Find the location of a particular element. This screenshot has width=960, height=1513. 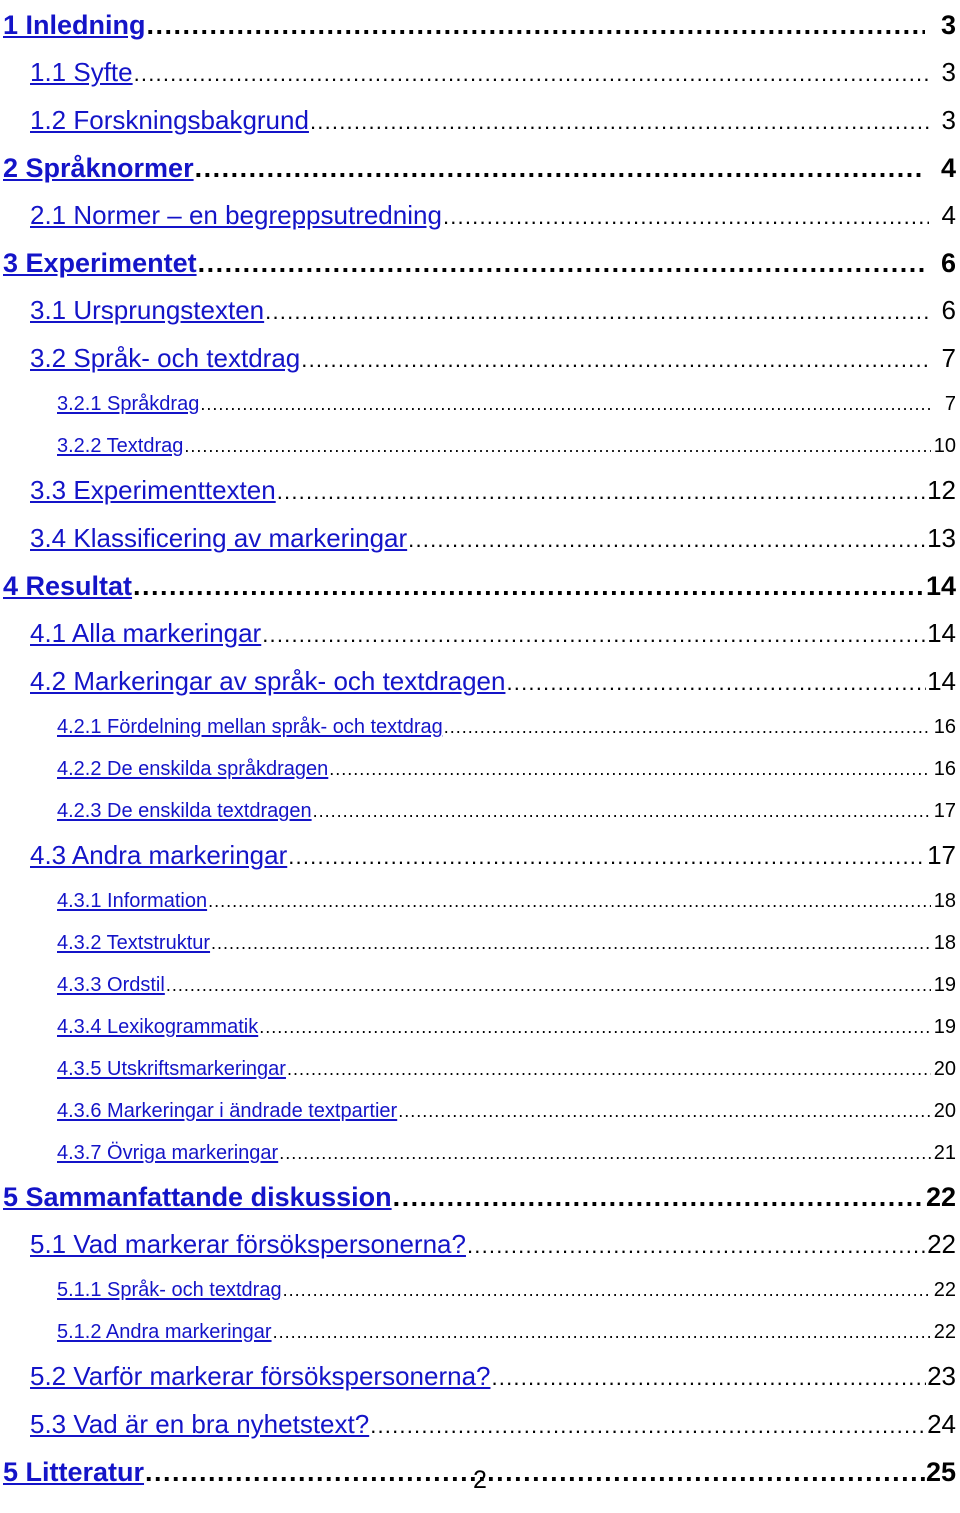

toc-entry-title: 4.2 Markeringar av språk- och textdragen is located at coordinates (267, 681).